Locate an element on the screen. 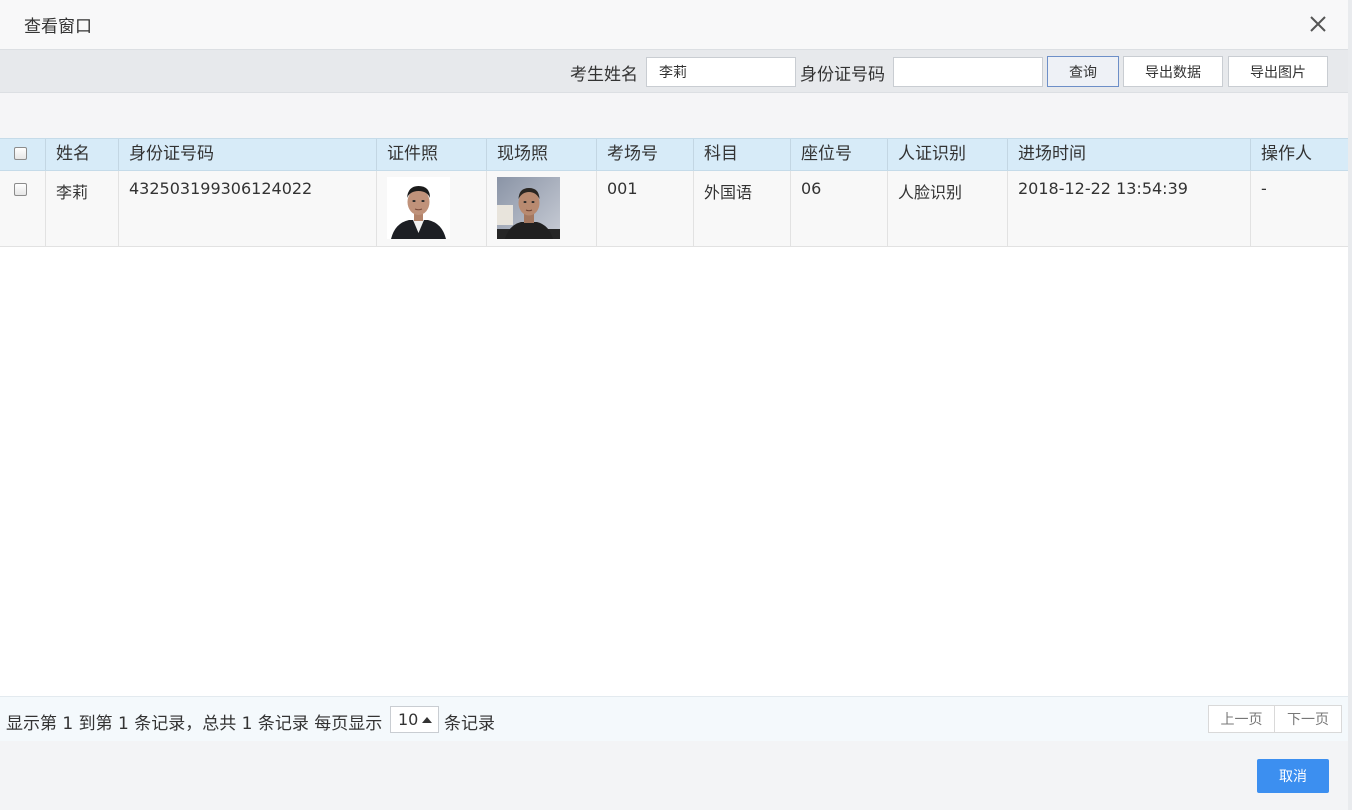 The image size is (1352, 810). cell-entry-time: 2018-12-22 13:54:39 is located at coordinates (1128, 208).